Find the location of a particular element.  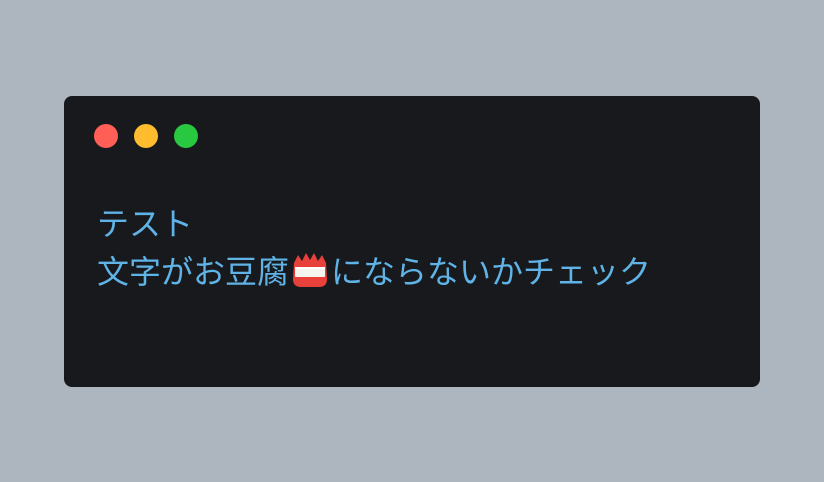

code-text: テスト 文字がお豆腐 にならないかチェック is located at coordinates (374, 248).